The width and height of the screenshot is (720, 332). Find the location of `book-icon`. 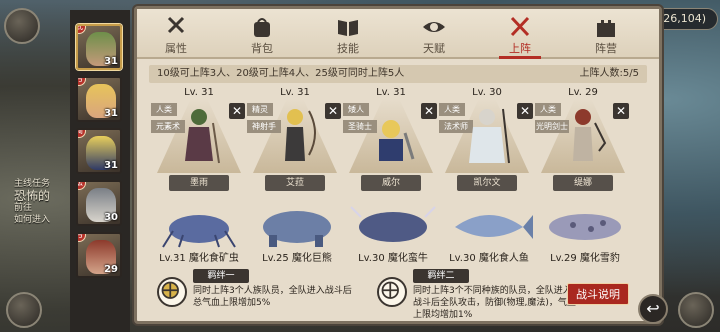

book-icon is located at coordinates (348, 28).